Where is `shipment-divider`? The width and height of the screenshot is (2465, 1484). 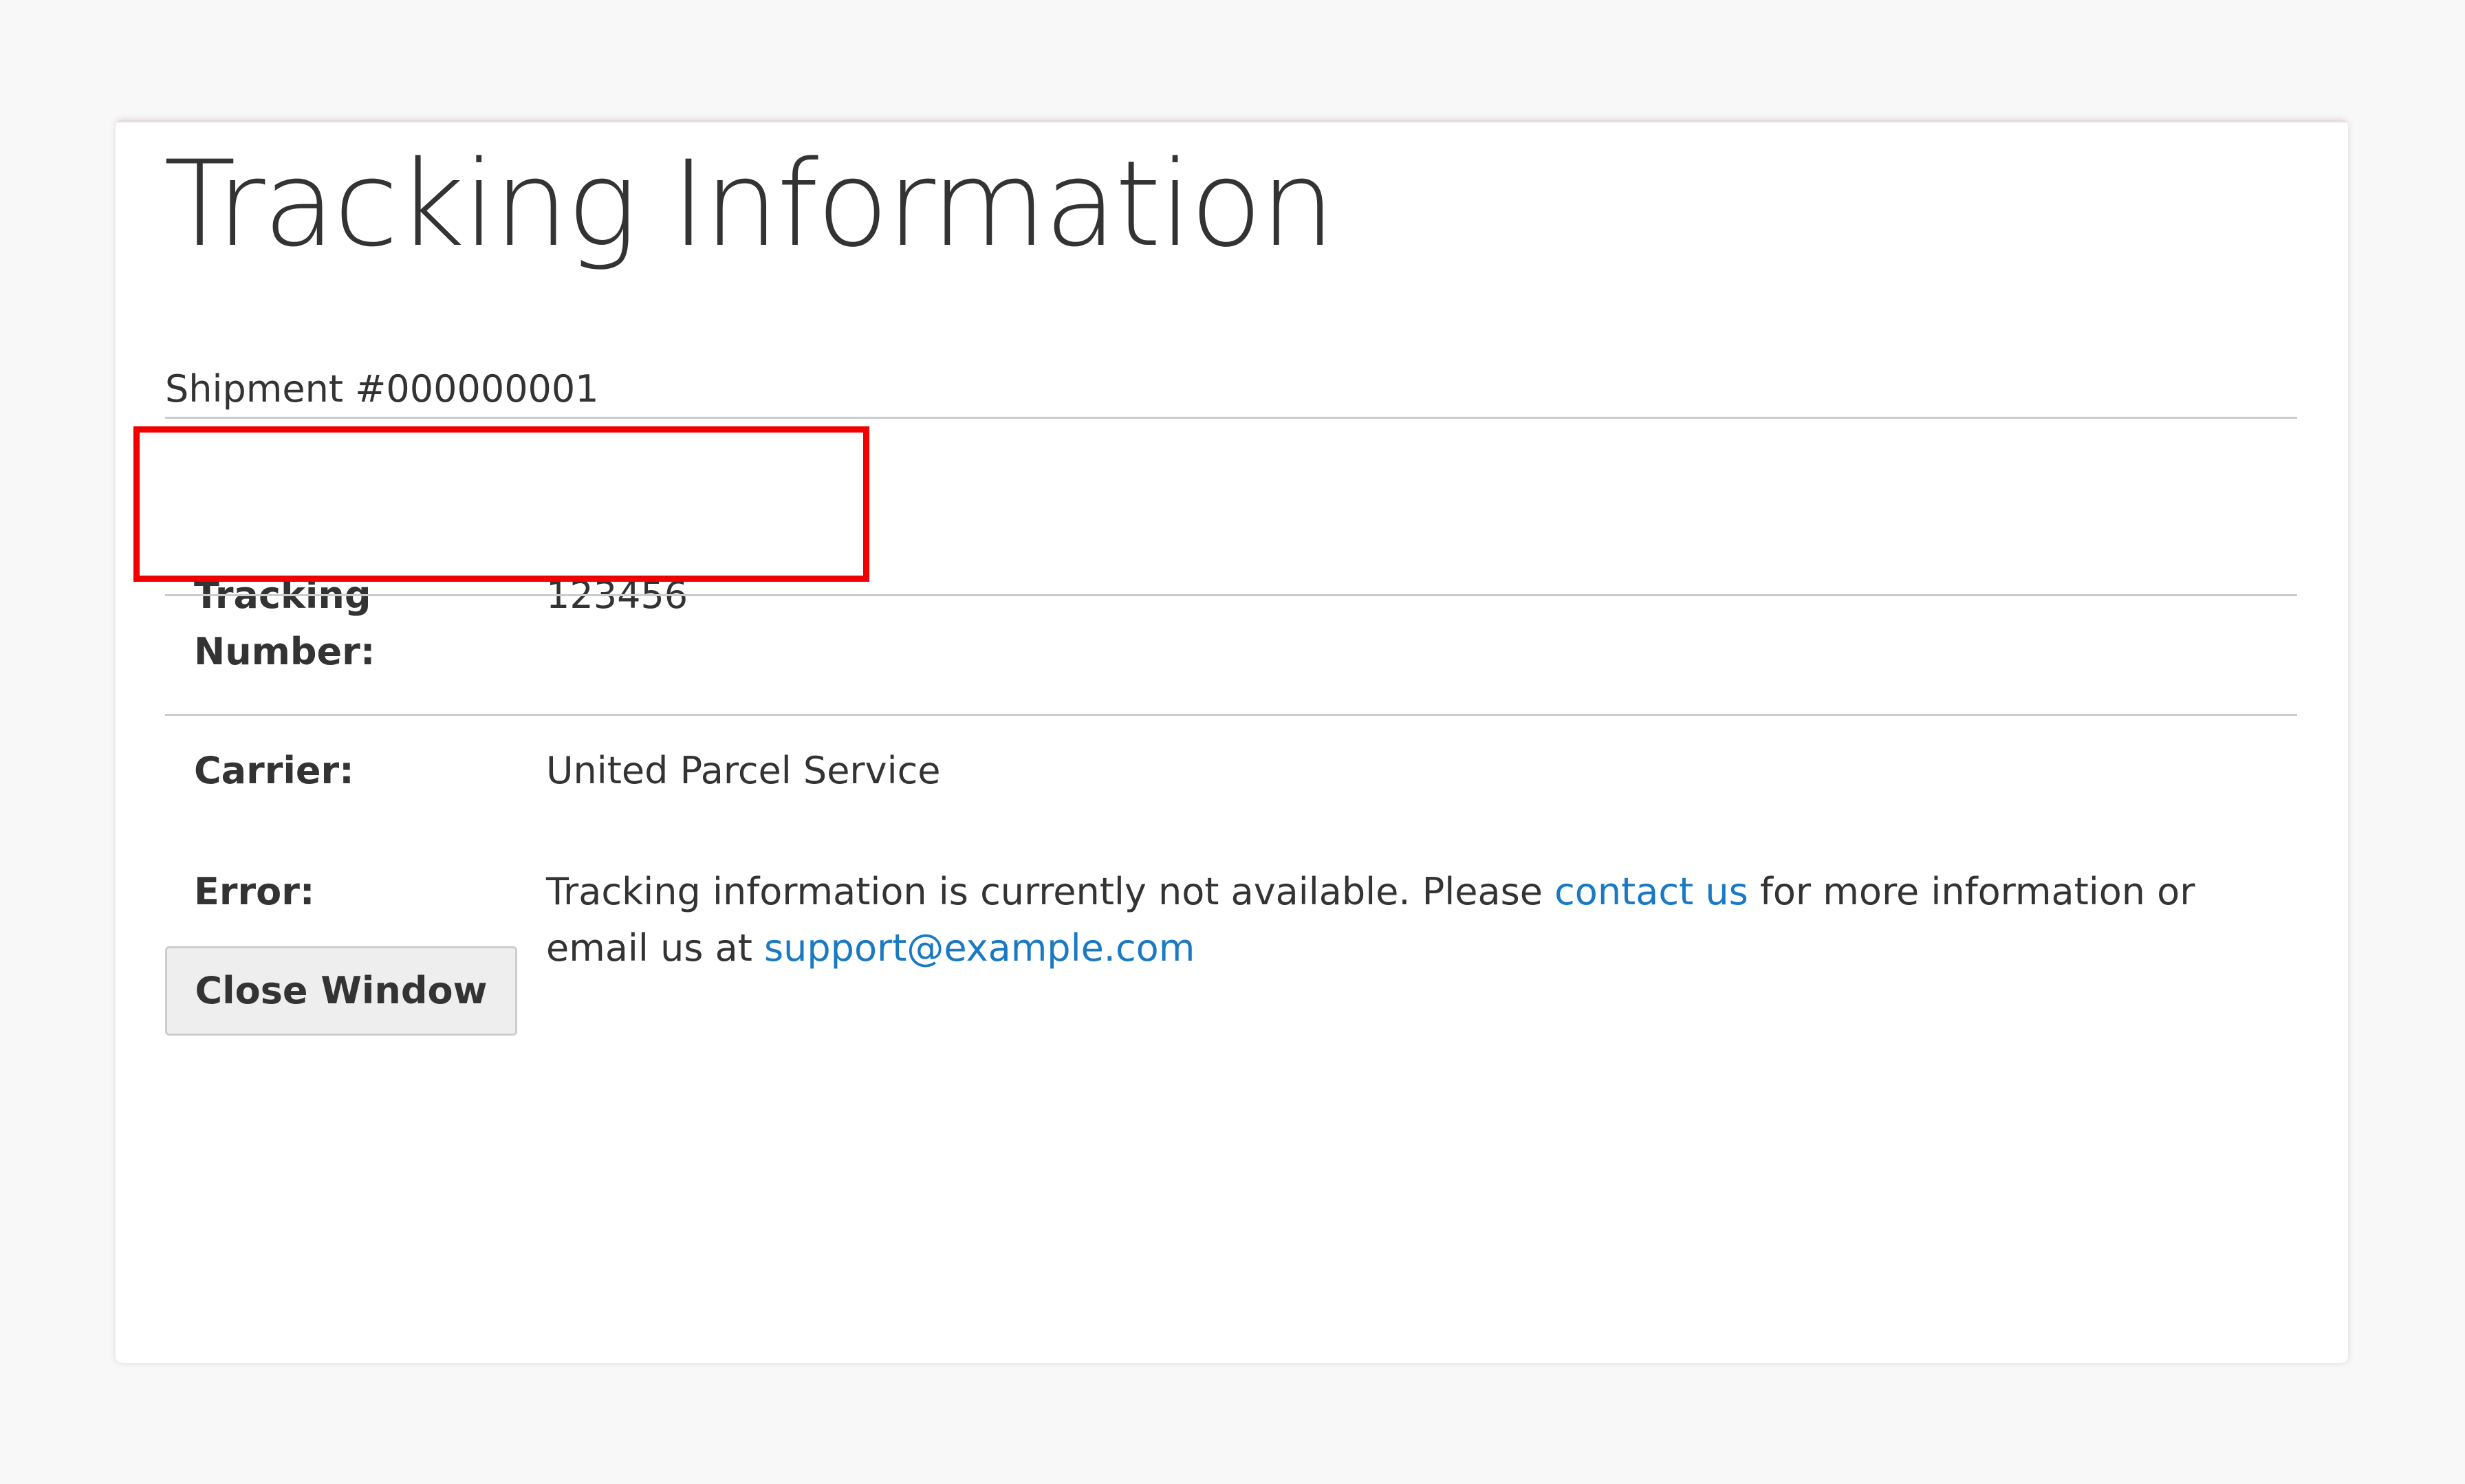 shipment-divider is located at coordinates (1231, 418).